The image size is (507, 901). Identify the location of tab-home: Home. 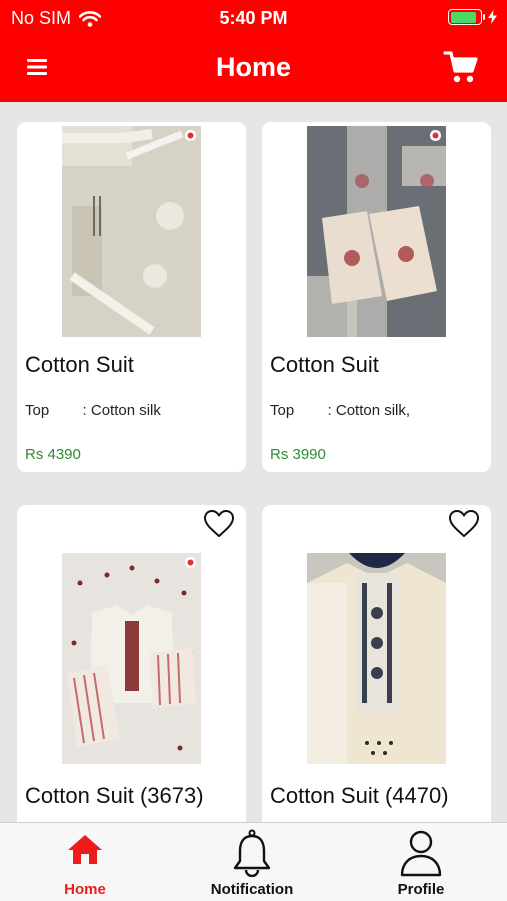
(85, 862).